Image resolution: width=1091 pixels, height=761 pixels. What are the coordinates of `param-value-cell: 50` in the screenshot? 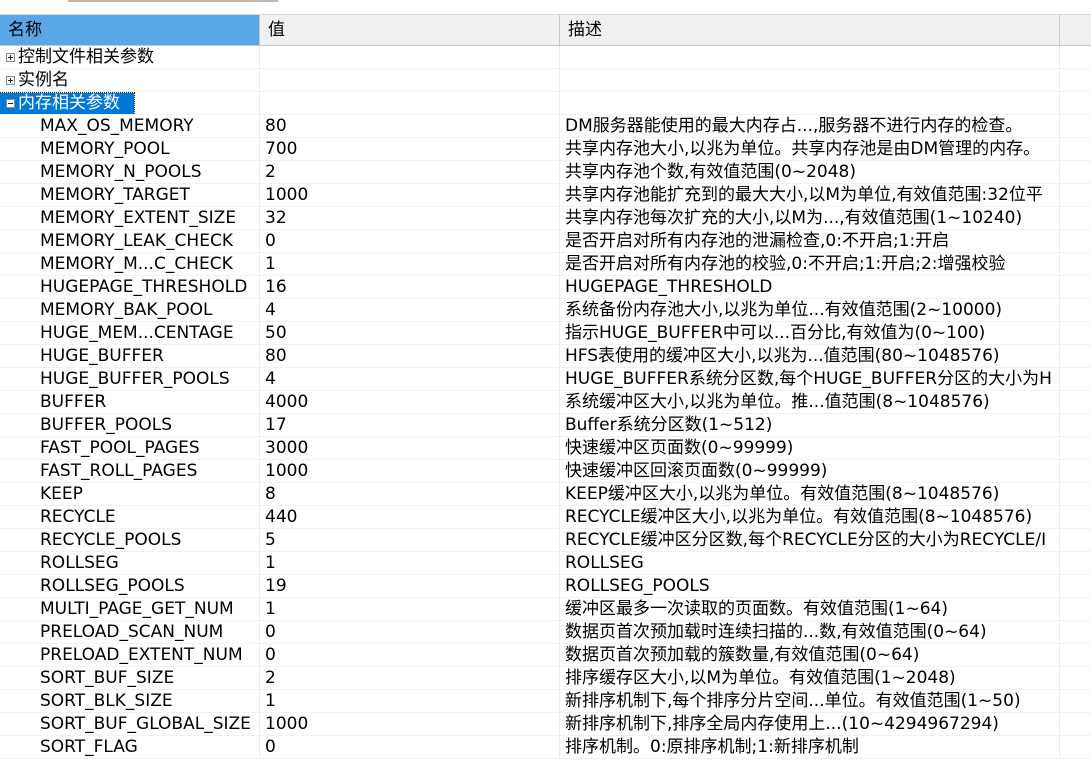 It's located at (410, 333).